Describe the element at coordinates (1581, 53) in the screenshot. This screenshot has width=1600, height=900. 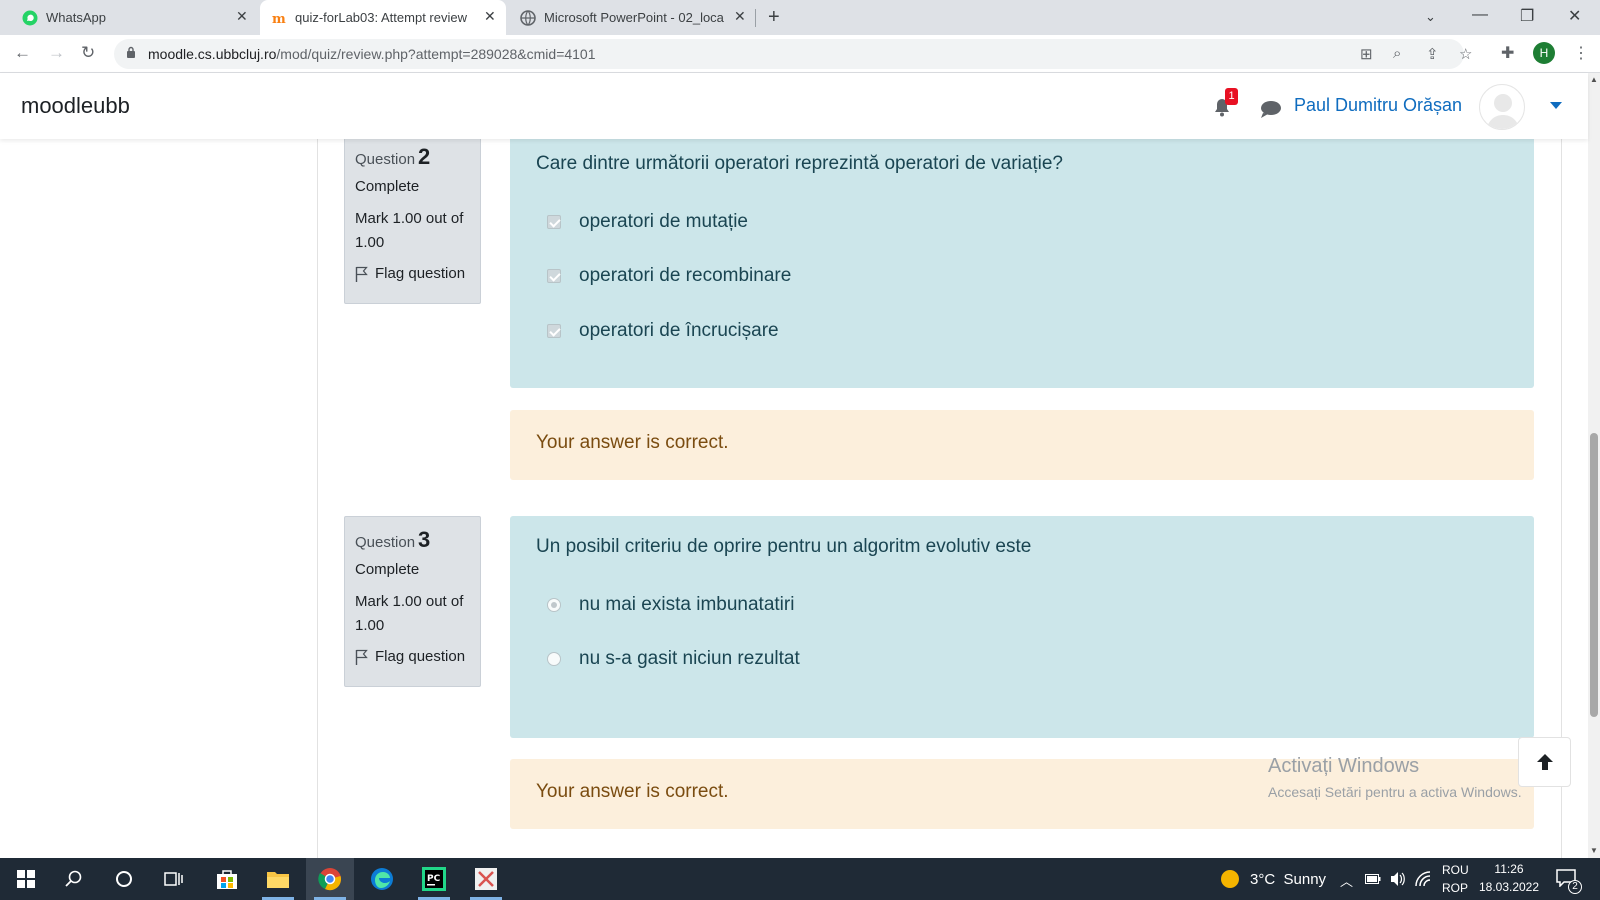
I see `browser-menu-icon: ⋮` at that location.